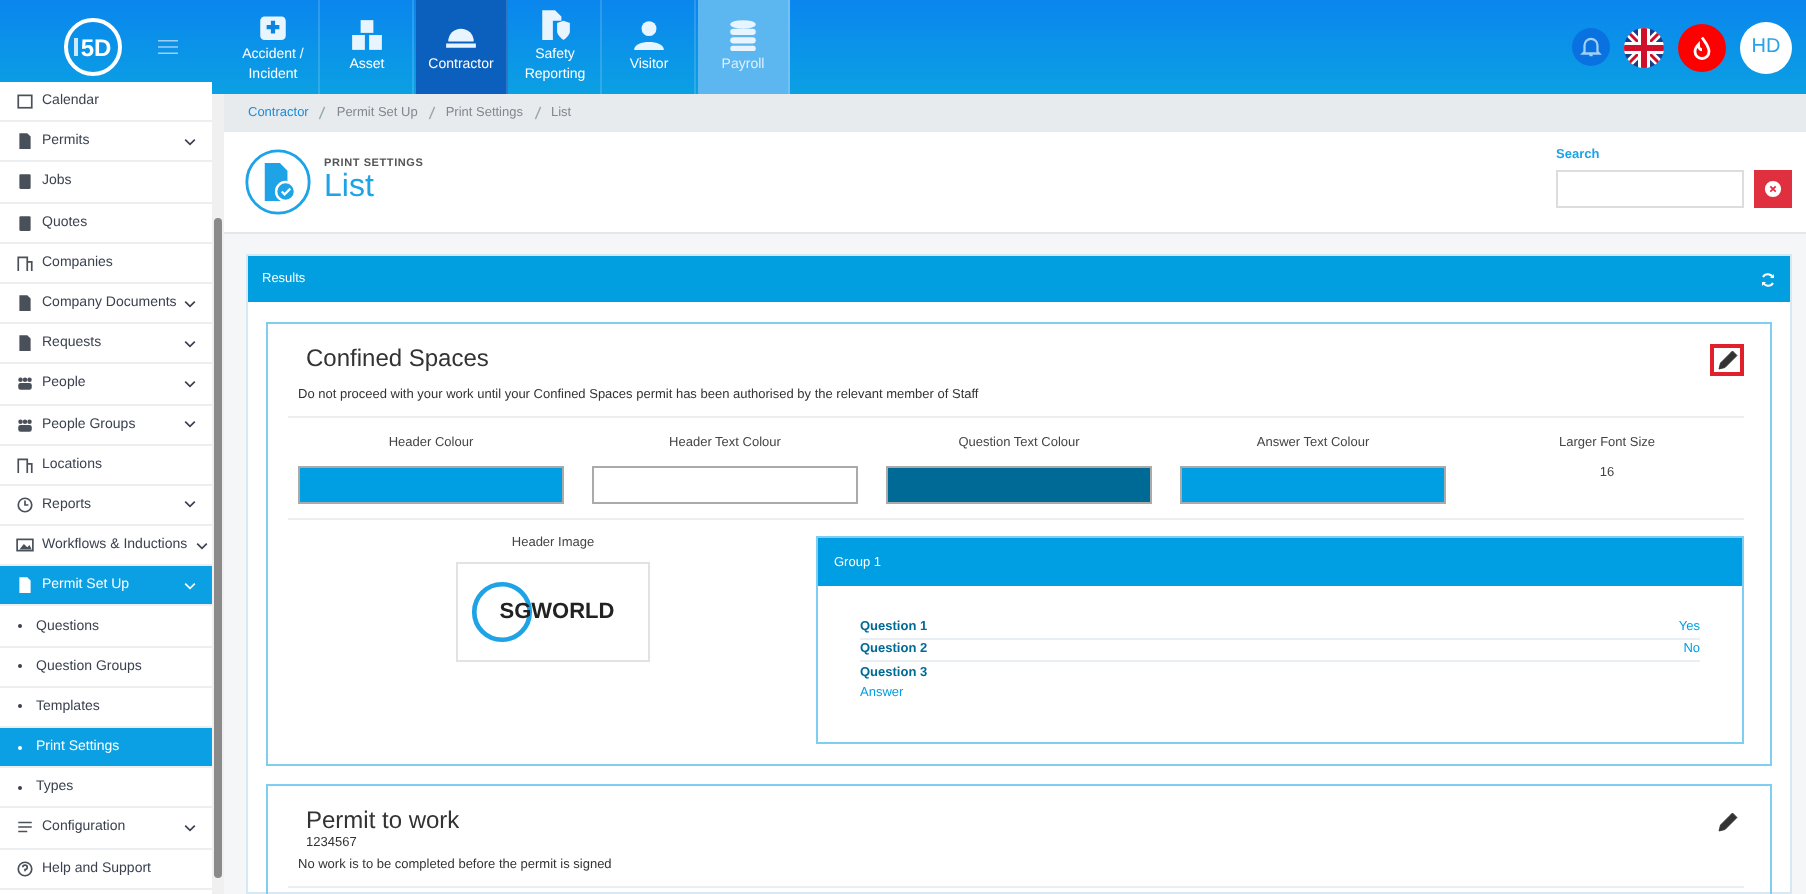  Describe the element at coordinates (1768, 279) in the screenshot. I see `refresh-icon` at that location.